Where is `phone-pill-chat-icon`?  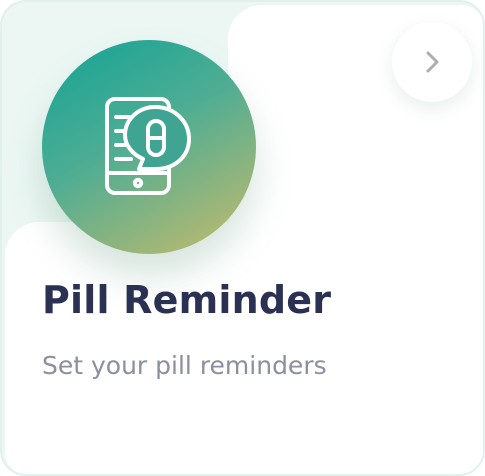 phone-pill-chat-icon is located at coordinates (148, 146).